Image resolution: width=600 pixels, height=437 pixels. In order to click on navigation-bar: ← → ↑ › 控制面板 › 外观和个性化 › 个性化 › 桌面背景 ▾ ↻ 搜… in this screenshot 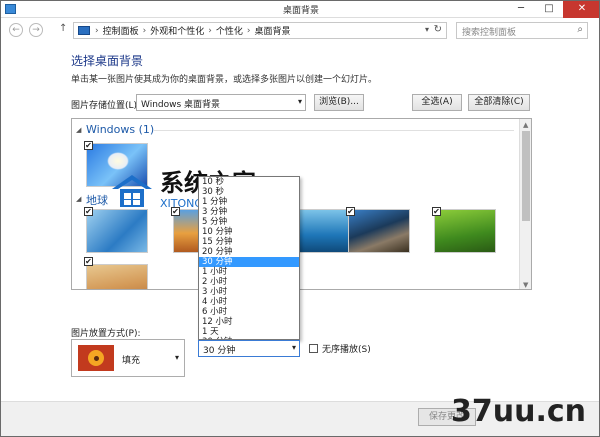, I will do `click(300, 30)`.